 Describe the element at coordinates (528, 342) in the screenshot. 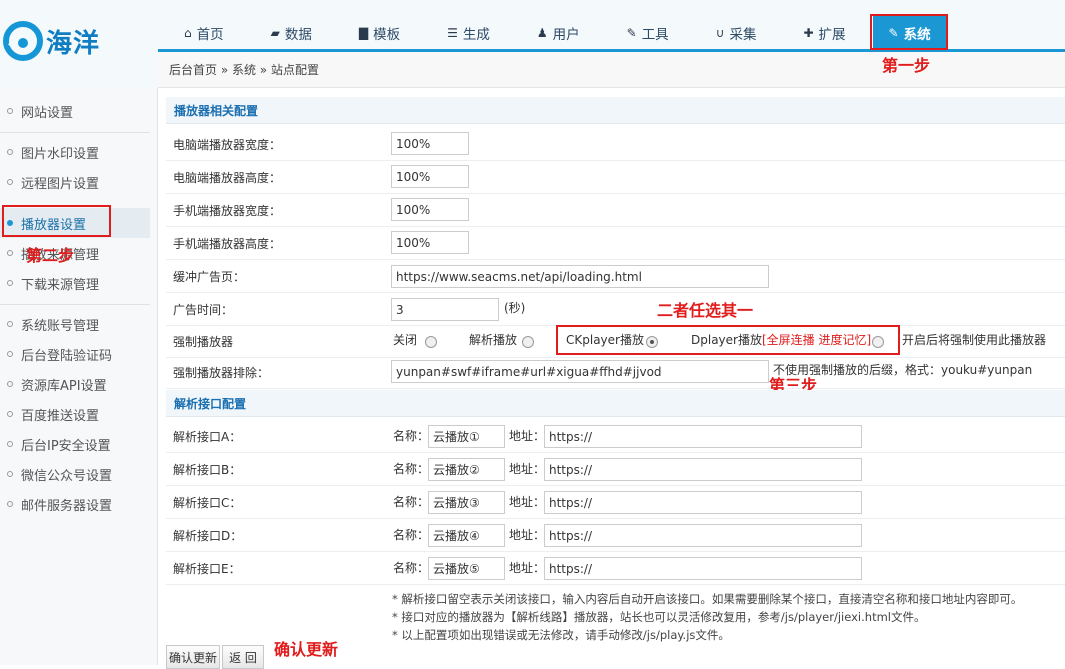

I see `force-parse-radio` at that location.